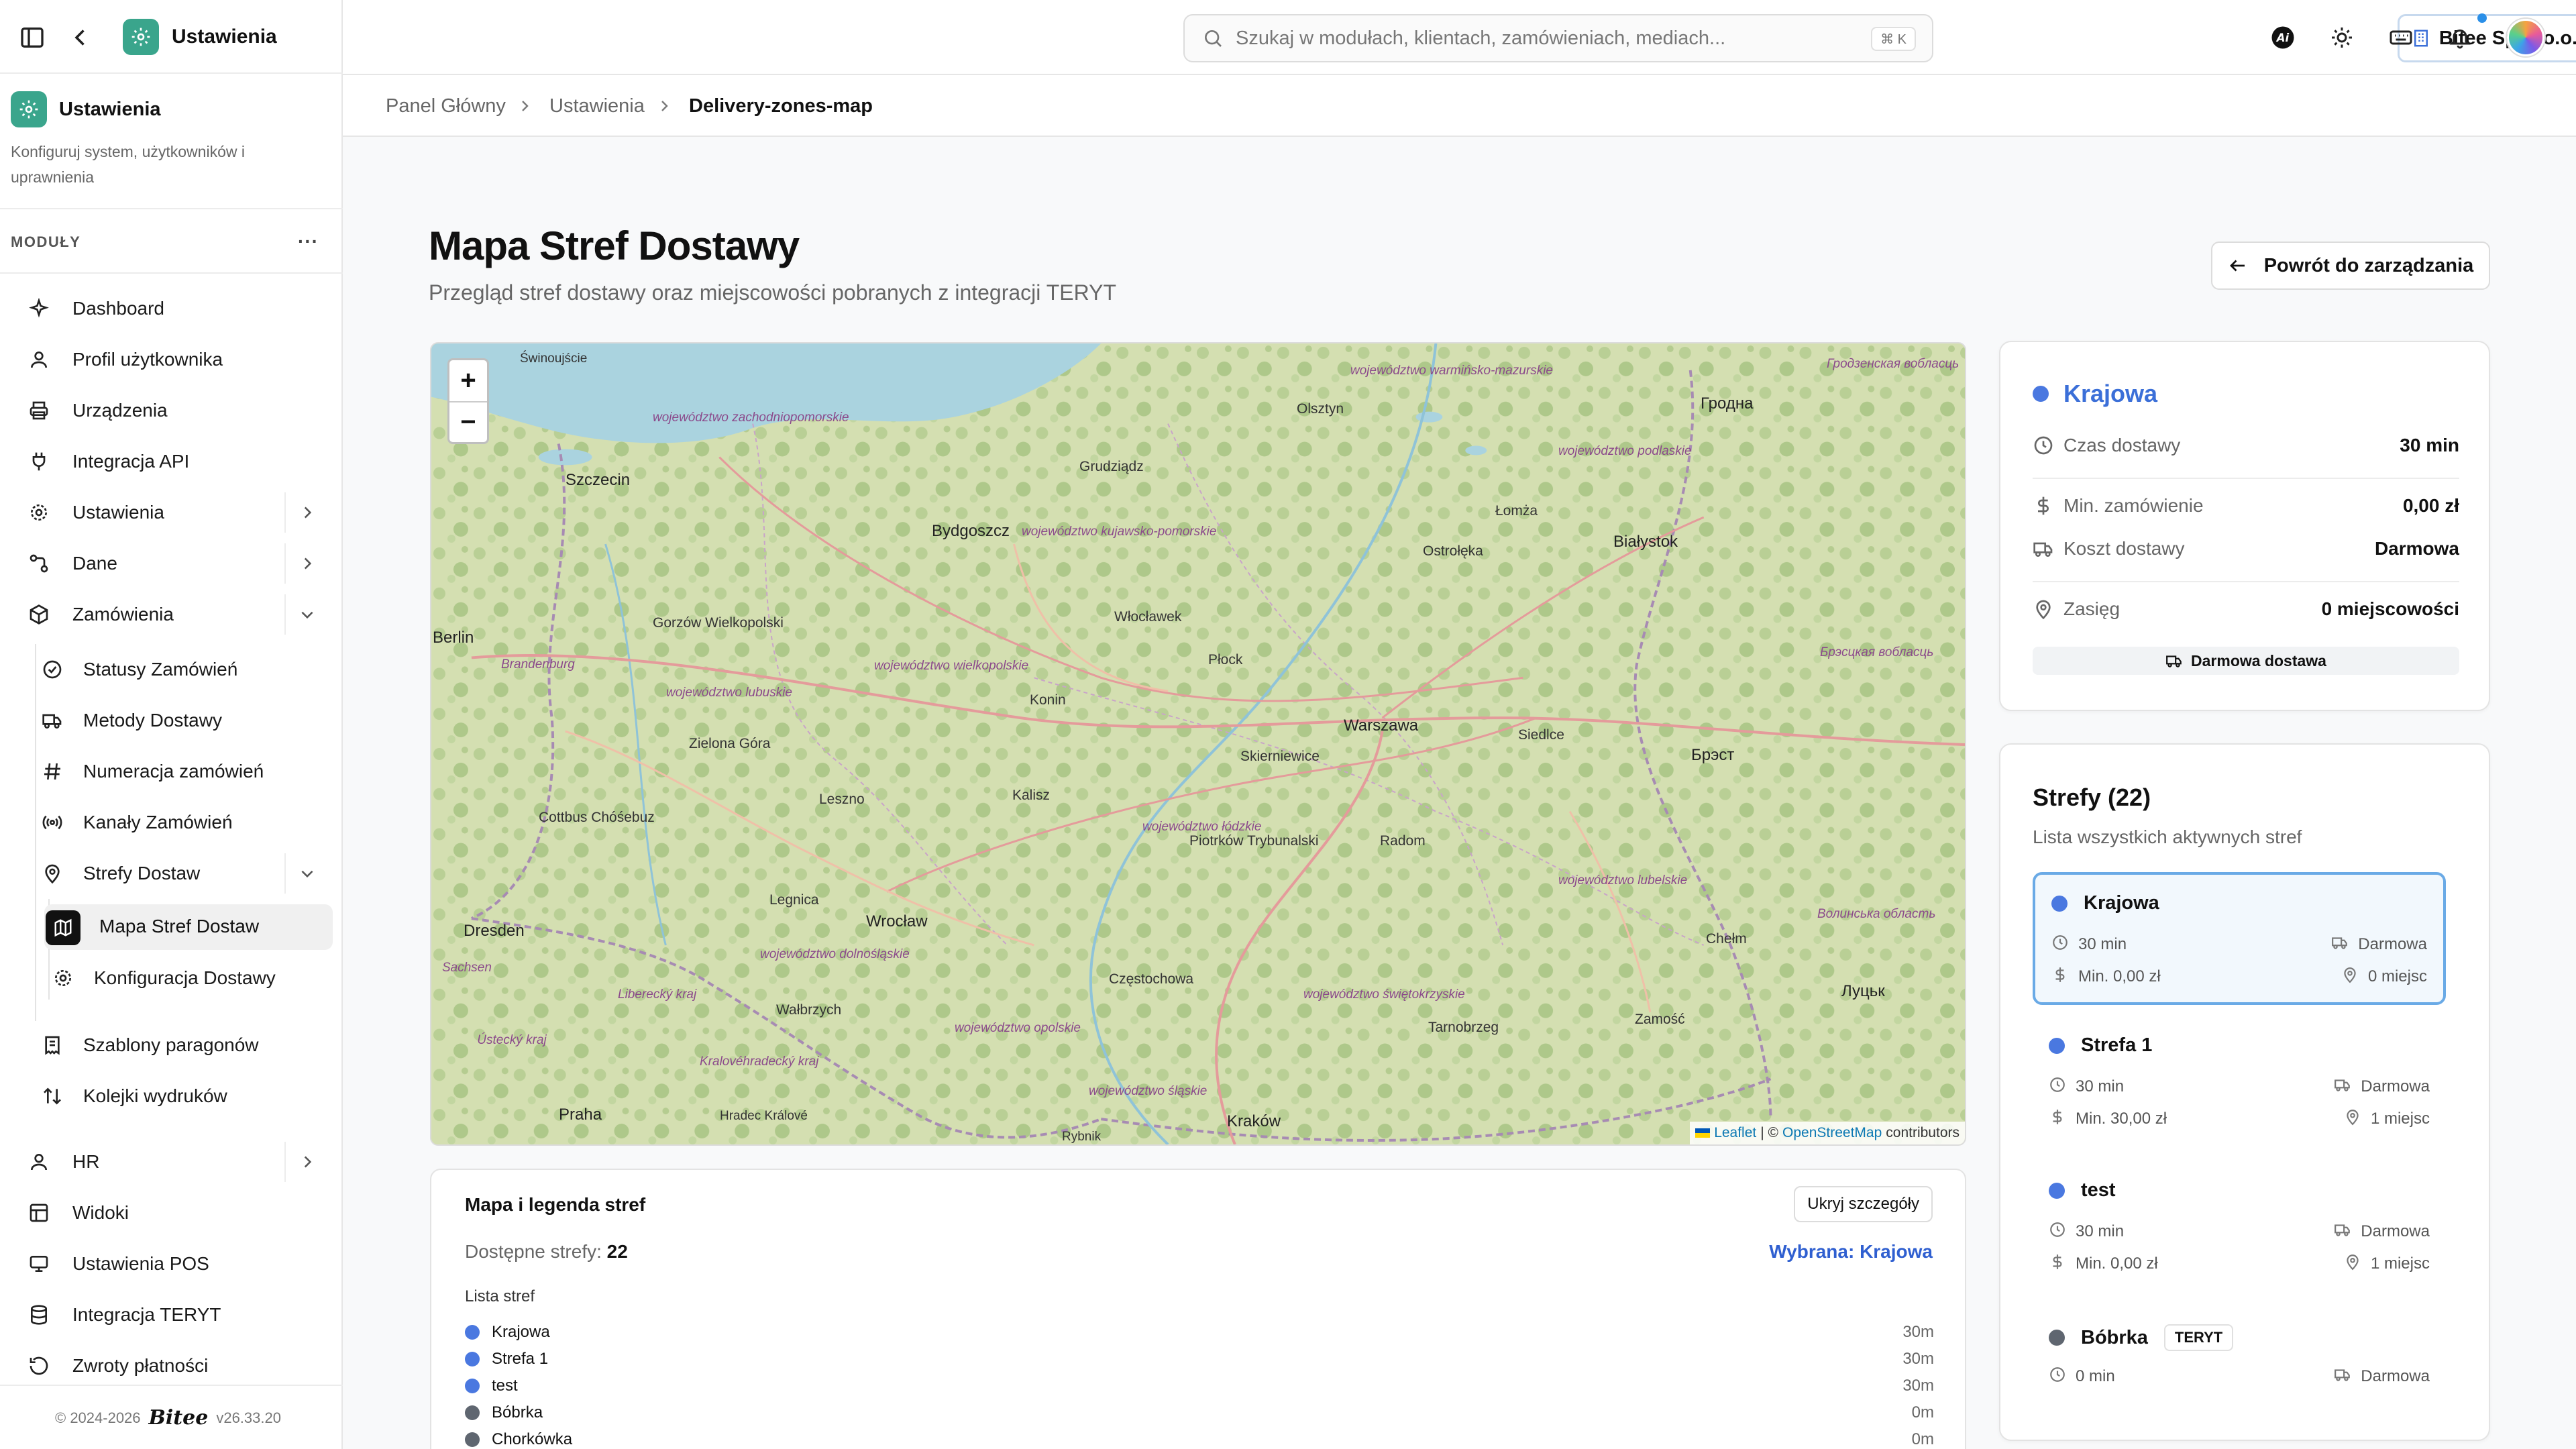 This screenshot has width=2576, height=1449. What do you see at coordinates (32, 37) in the screenshot?
I see `panel-toggle-icon` at bounding box center [32, 37].